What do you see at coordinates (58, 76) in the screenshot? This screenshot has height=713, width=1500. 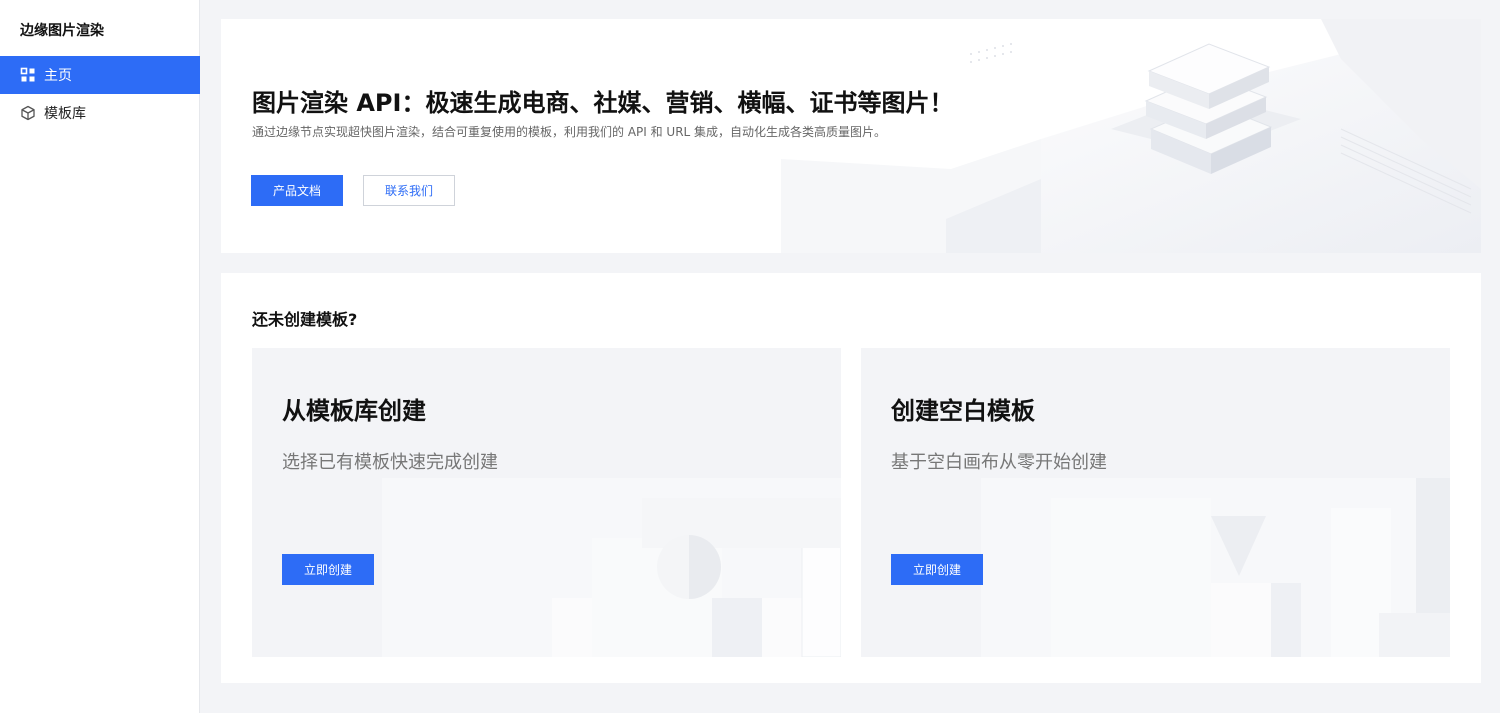 I see `sidebar-item-label: 主页` at bounding box center [58, 76].